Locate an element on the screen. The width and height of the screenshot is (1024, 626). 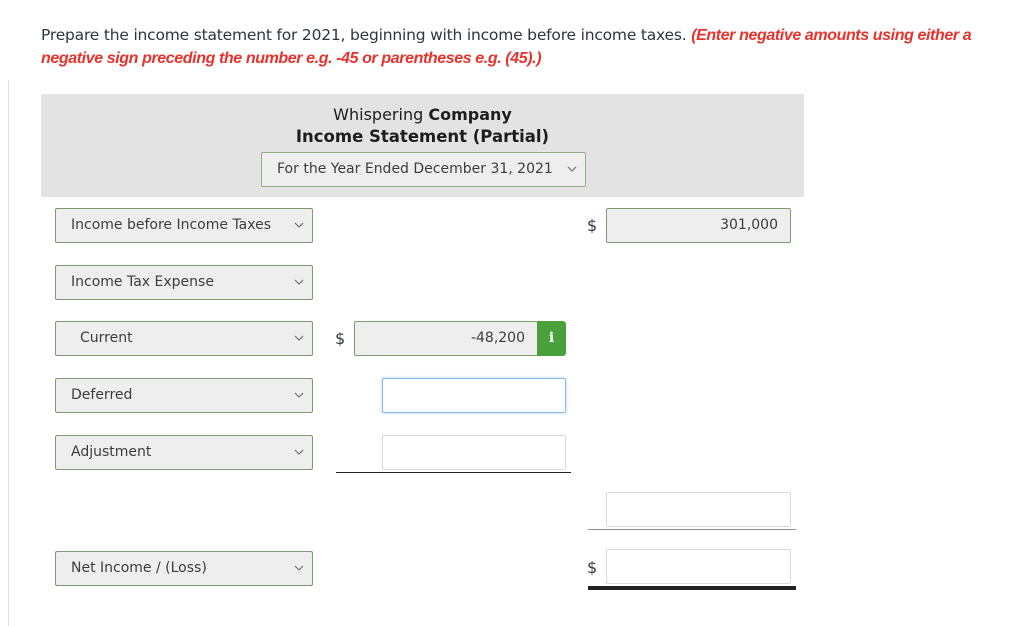
subtotal-rule is located at coordinates (692, 529).